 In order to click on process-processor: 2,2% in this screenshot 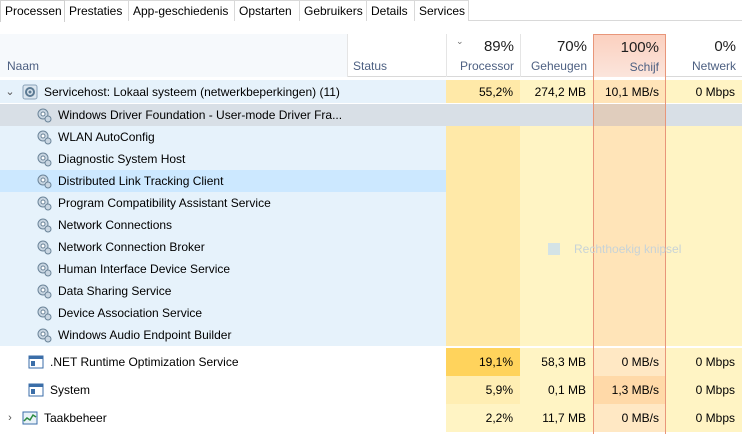, I will do `click(499, 418)`.